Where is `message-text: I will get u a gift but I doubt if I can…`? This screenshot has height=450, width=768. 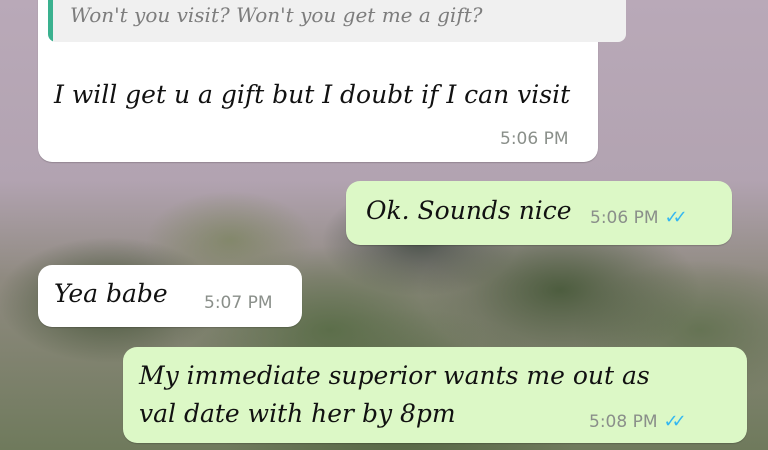
message-text: I will get u a gift but I doubt if I can… is located at coordinates (312, 94).